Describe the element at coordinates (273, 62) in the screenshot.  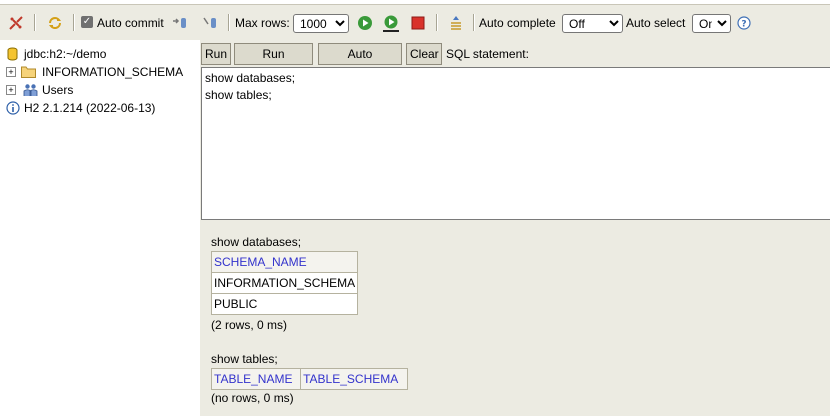
I see `run-selected-button: Run Selected` at that location.